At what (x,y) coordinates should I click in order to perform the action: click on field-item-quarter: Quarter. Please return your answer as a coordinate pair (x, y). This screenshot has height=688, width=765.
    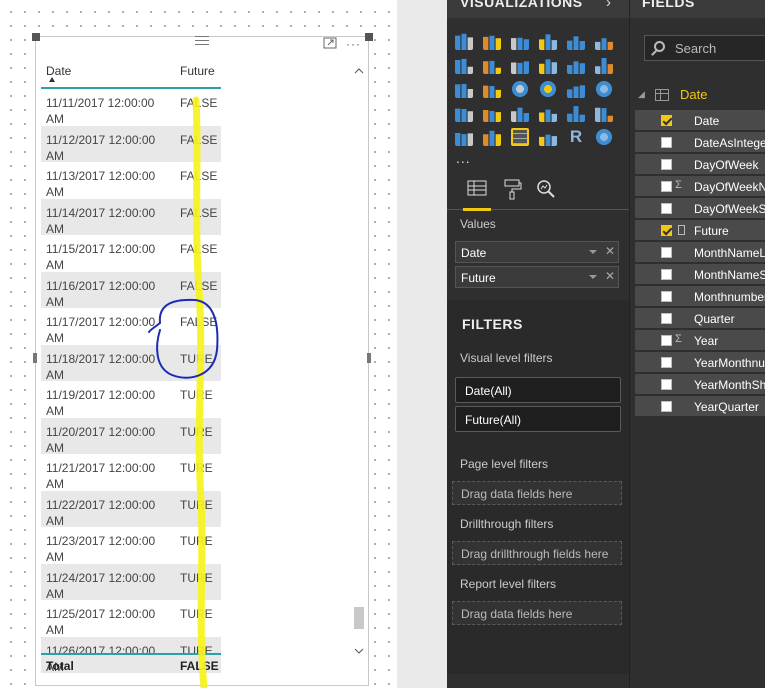
    Looking at the image, I should click on (700, 318).